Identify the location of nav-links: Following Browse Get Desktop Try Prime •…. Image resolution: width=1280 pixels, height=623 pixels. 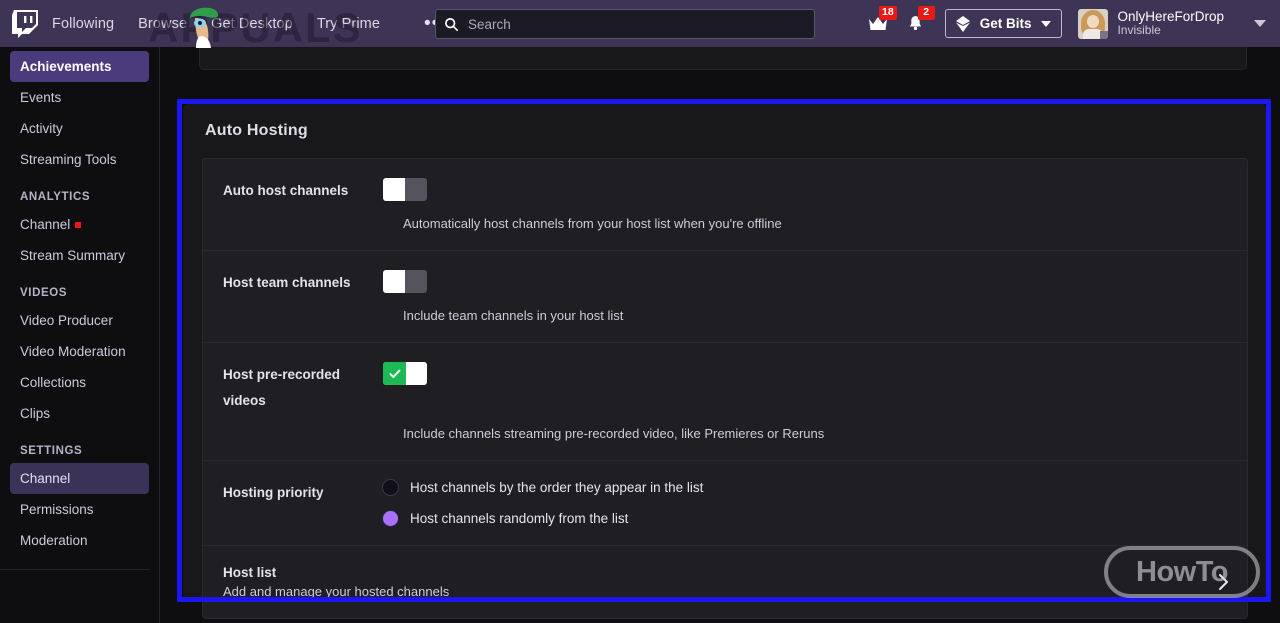
(249, 23).